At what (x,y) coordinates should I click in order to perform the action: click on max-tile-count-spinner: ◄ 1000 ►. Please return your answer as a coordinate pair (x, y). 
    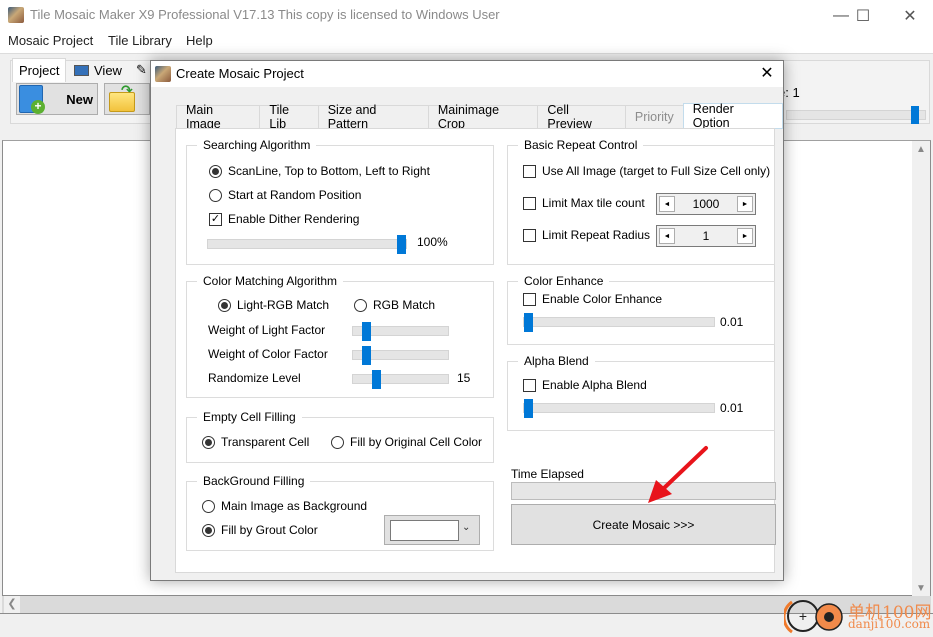
    Looking at the image, I should click on (706, 204).